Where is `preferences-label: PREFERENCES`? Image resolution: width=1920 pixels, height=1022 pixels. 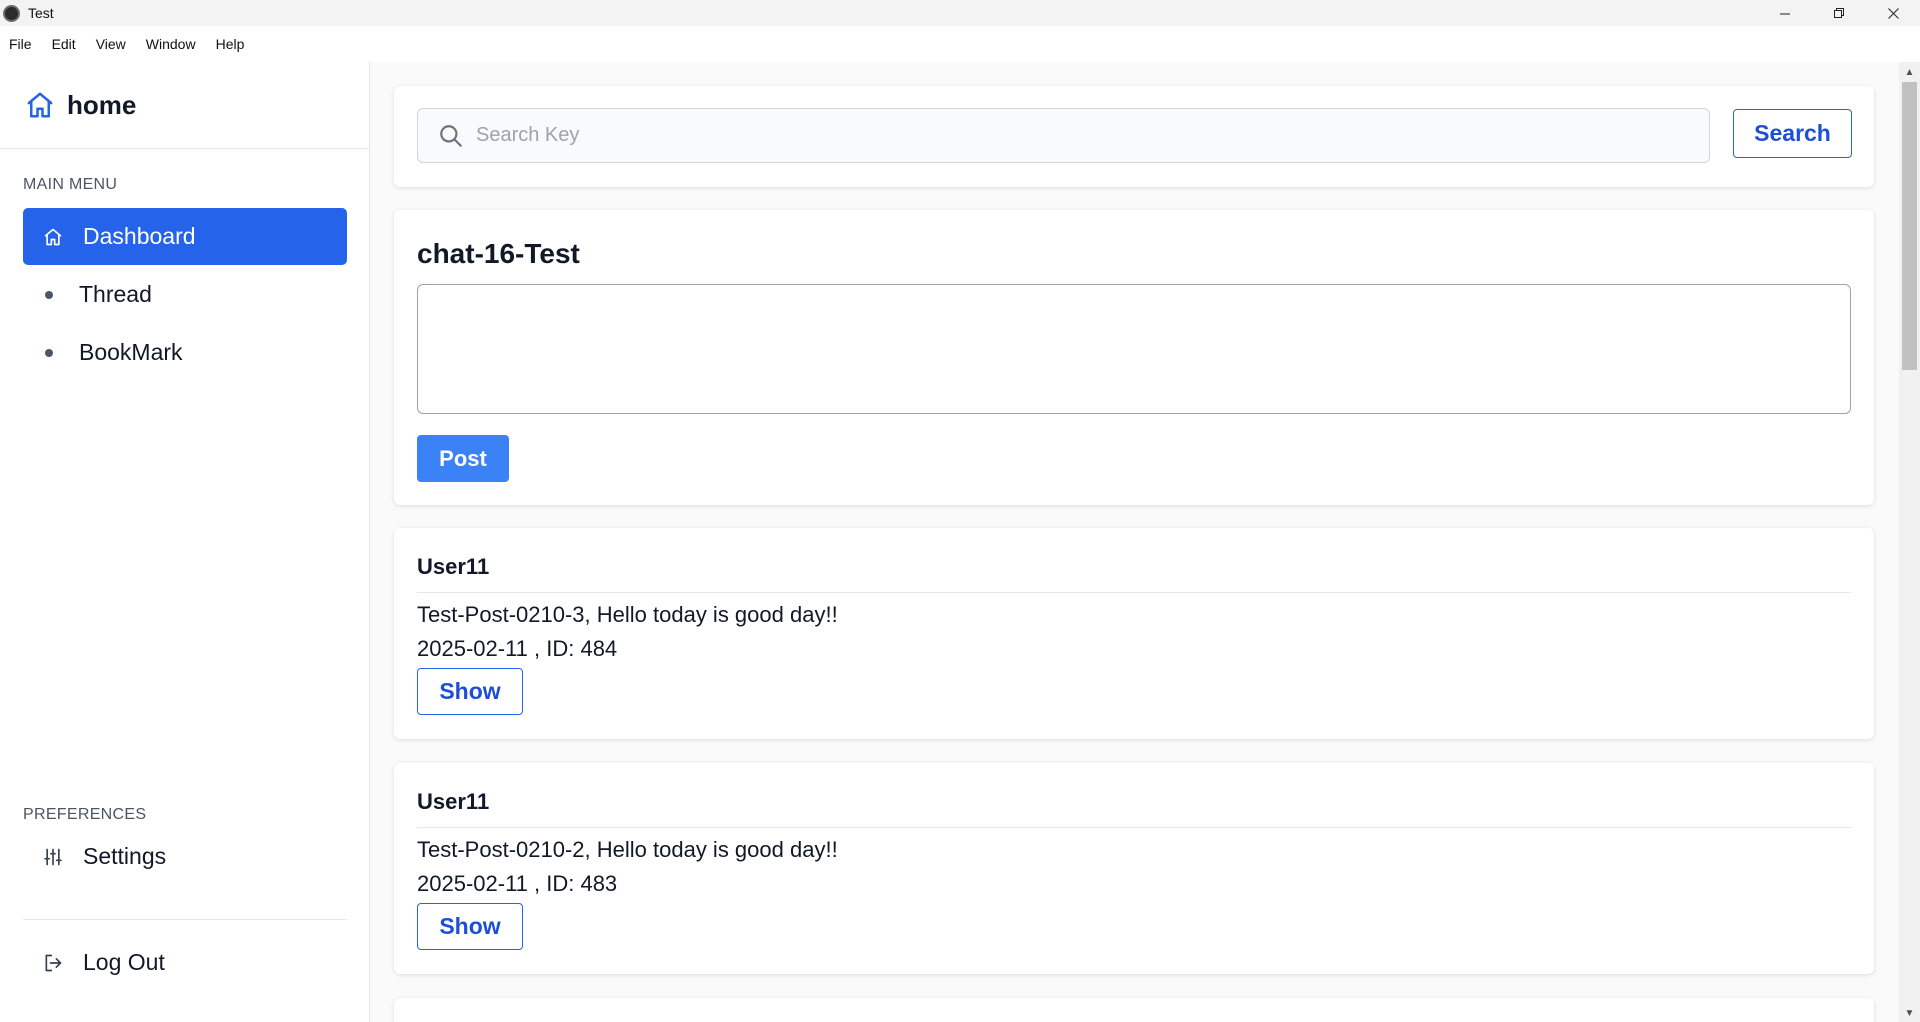 preferences-label: PREFERENCES is located at coordinates (85, 814).